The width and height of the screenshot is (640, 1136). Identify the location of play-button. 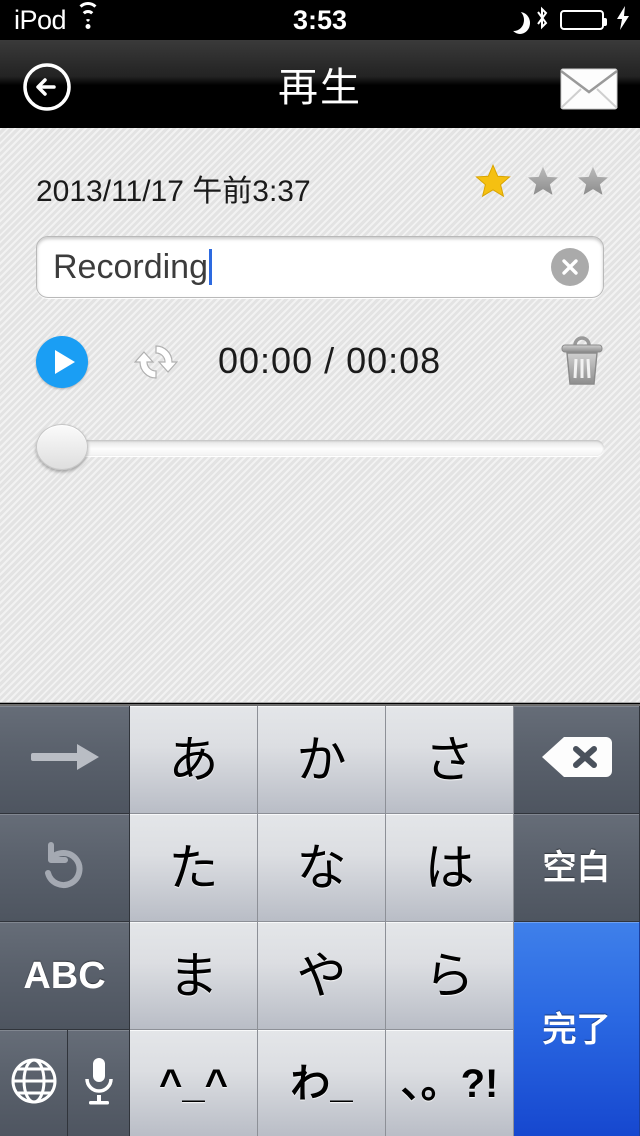
(62, 362).